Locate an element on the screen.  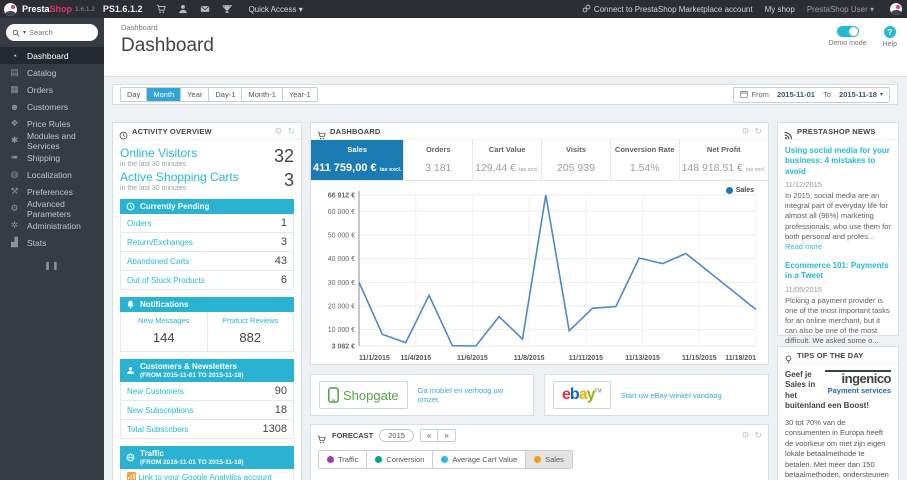
version-label: PS1.6.1.2 is located at coordinates (122, 9).